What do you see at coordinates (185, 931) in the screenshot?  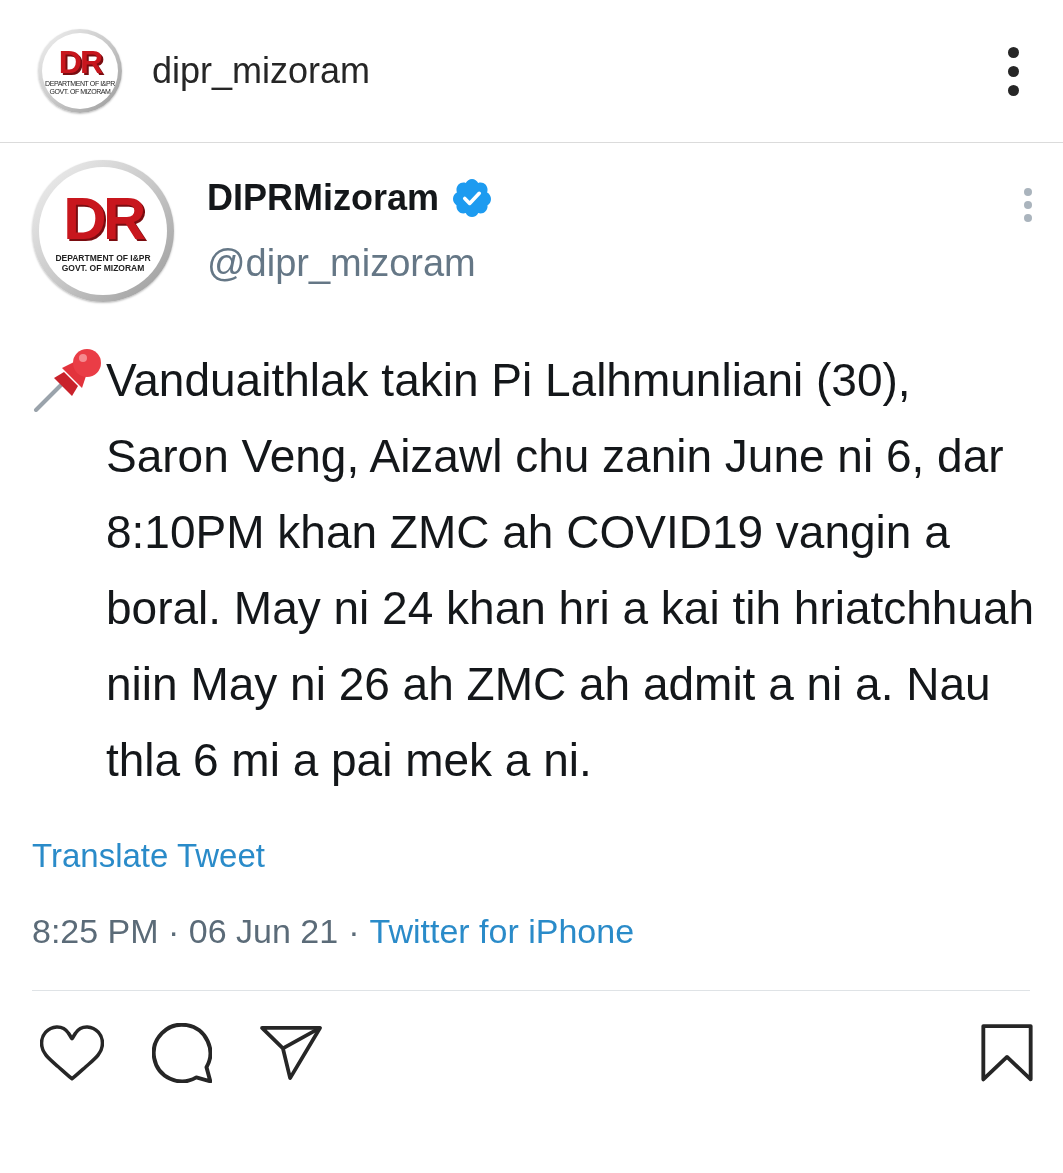 I see `tweet-timestamp: 8:25 PM · 06 Jun 21` at bounding box center [185, 931].